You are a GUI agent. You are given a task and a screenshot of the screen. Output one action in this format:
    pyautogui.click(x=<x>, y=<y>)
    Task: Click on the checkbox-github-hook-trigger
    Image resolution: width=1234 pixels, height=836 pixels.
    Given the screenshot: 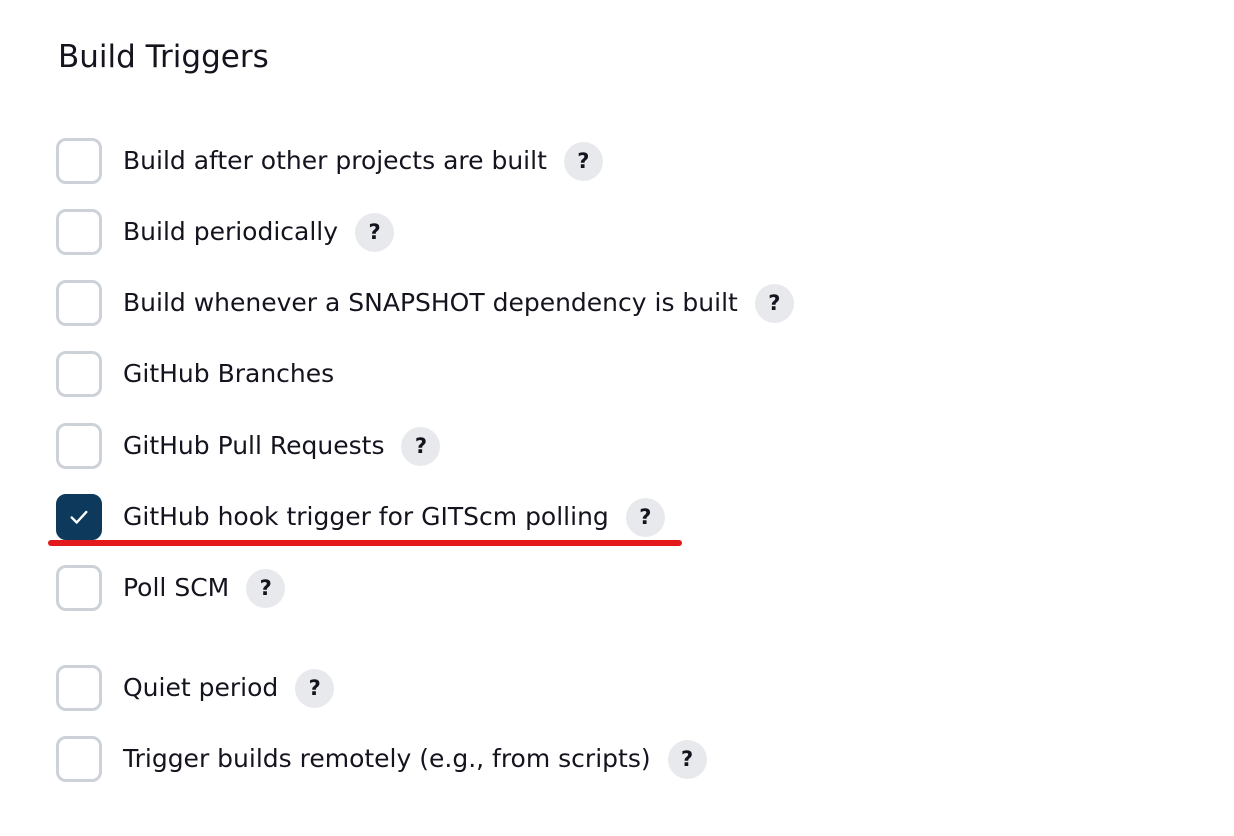 What is the action you would take?
    pyautogui.click(x=79, y=517)
    